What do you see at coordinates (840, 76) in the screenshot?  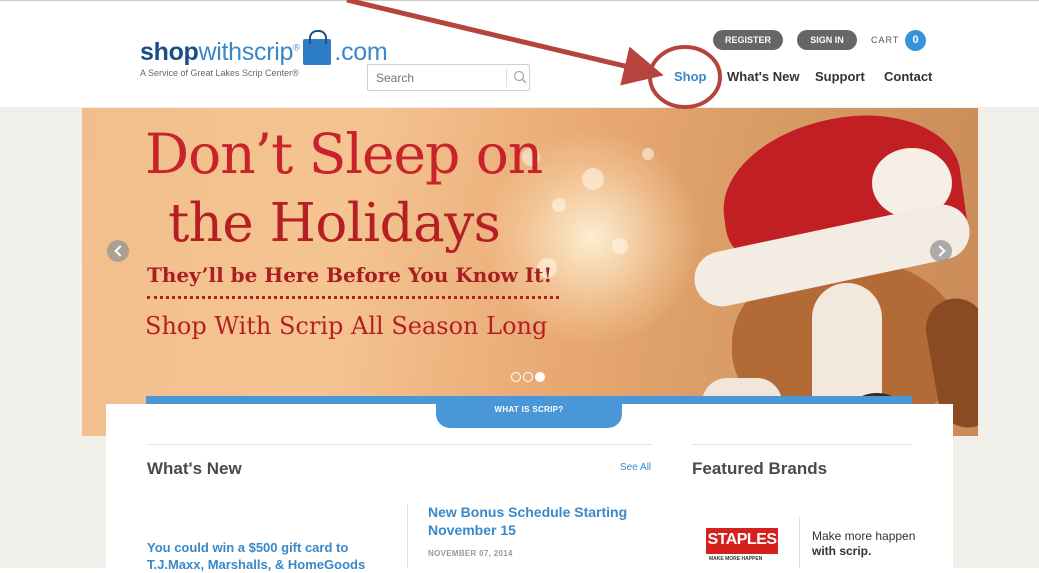 I see `nav-support: Support` at bounding box center [840, 76].